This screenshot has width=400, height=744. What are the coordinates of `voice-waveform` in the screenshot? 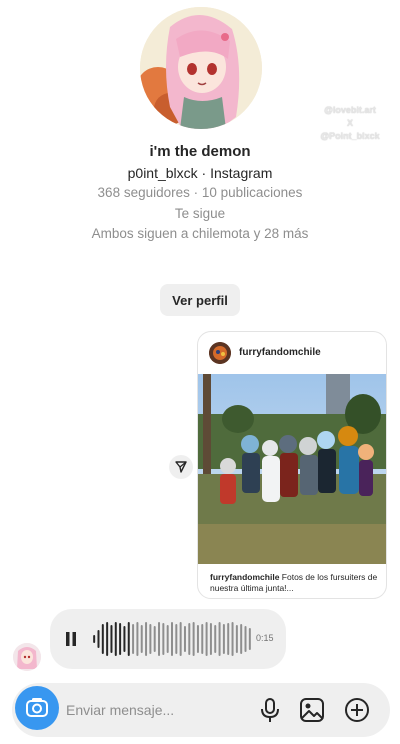 It's located at (172, 639).